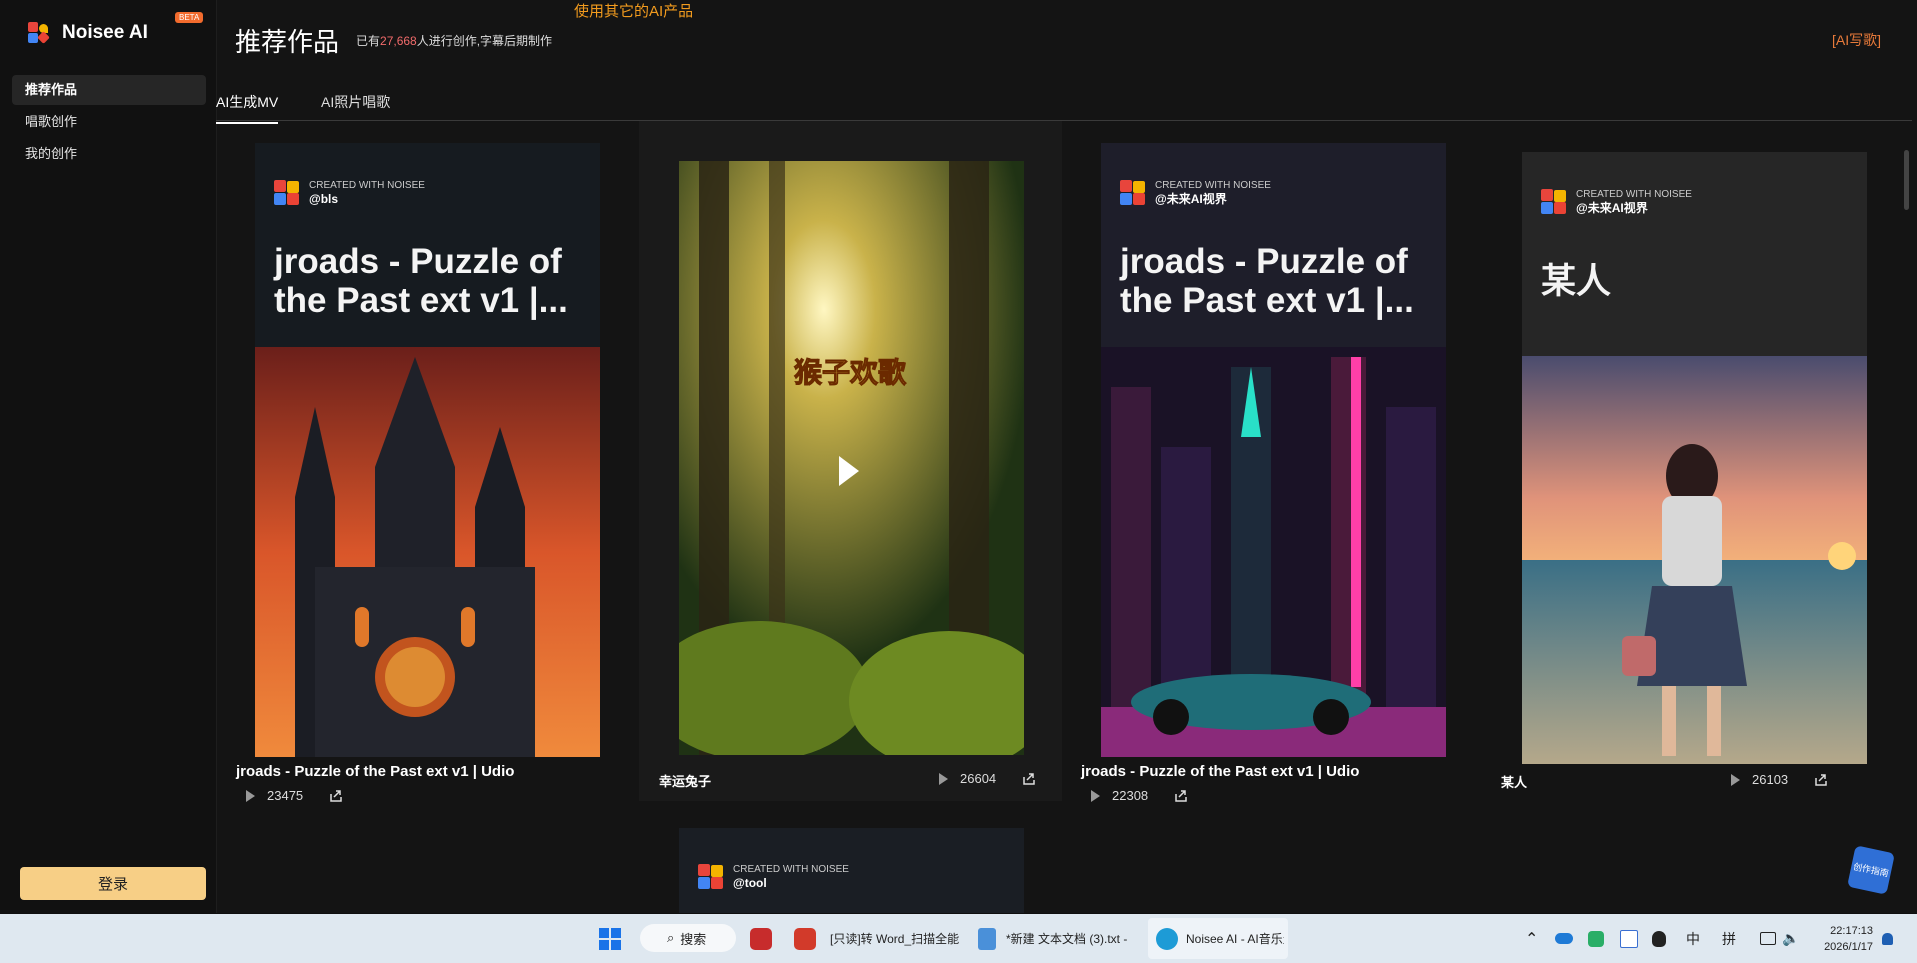  I want to click on onedrive-icon, so click(1564, 938).